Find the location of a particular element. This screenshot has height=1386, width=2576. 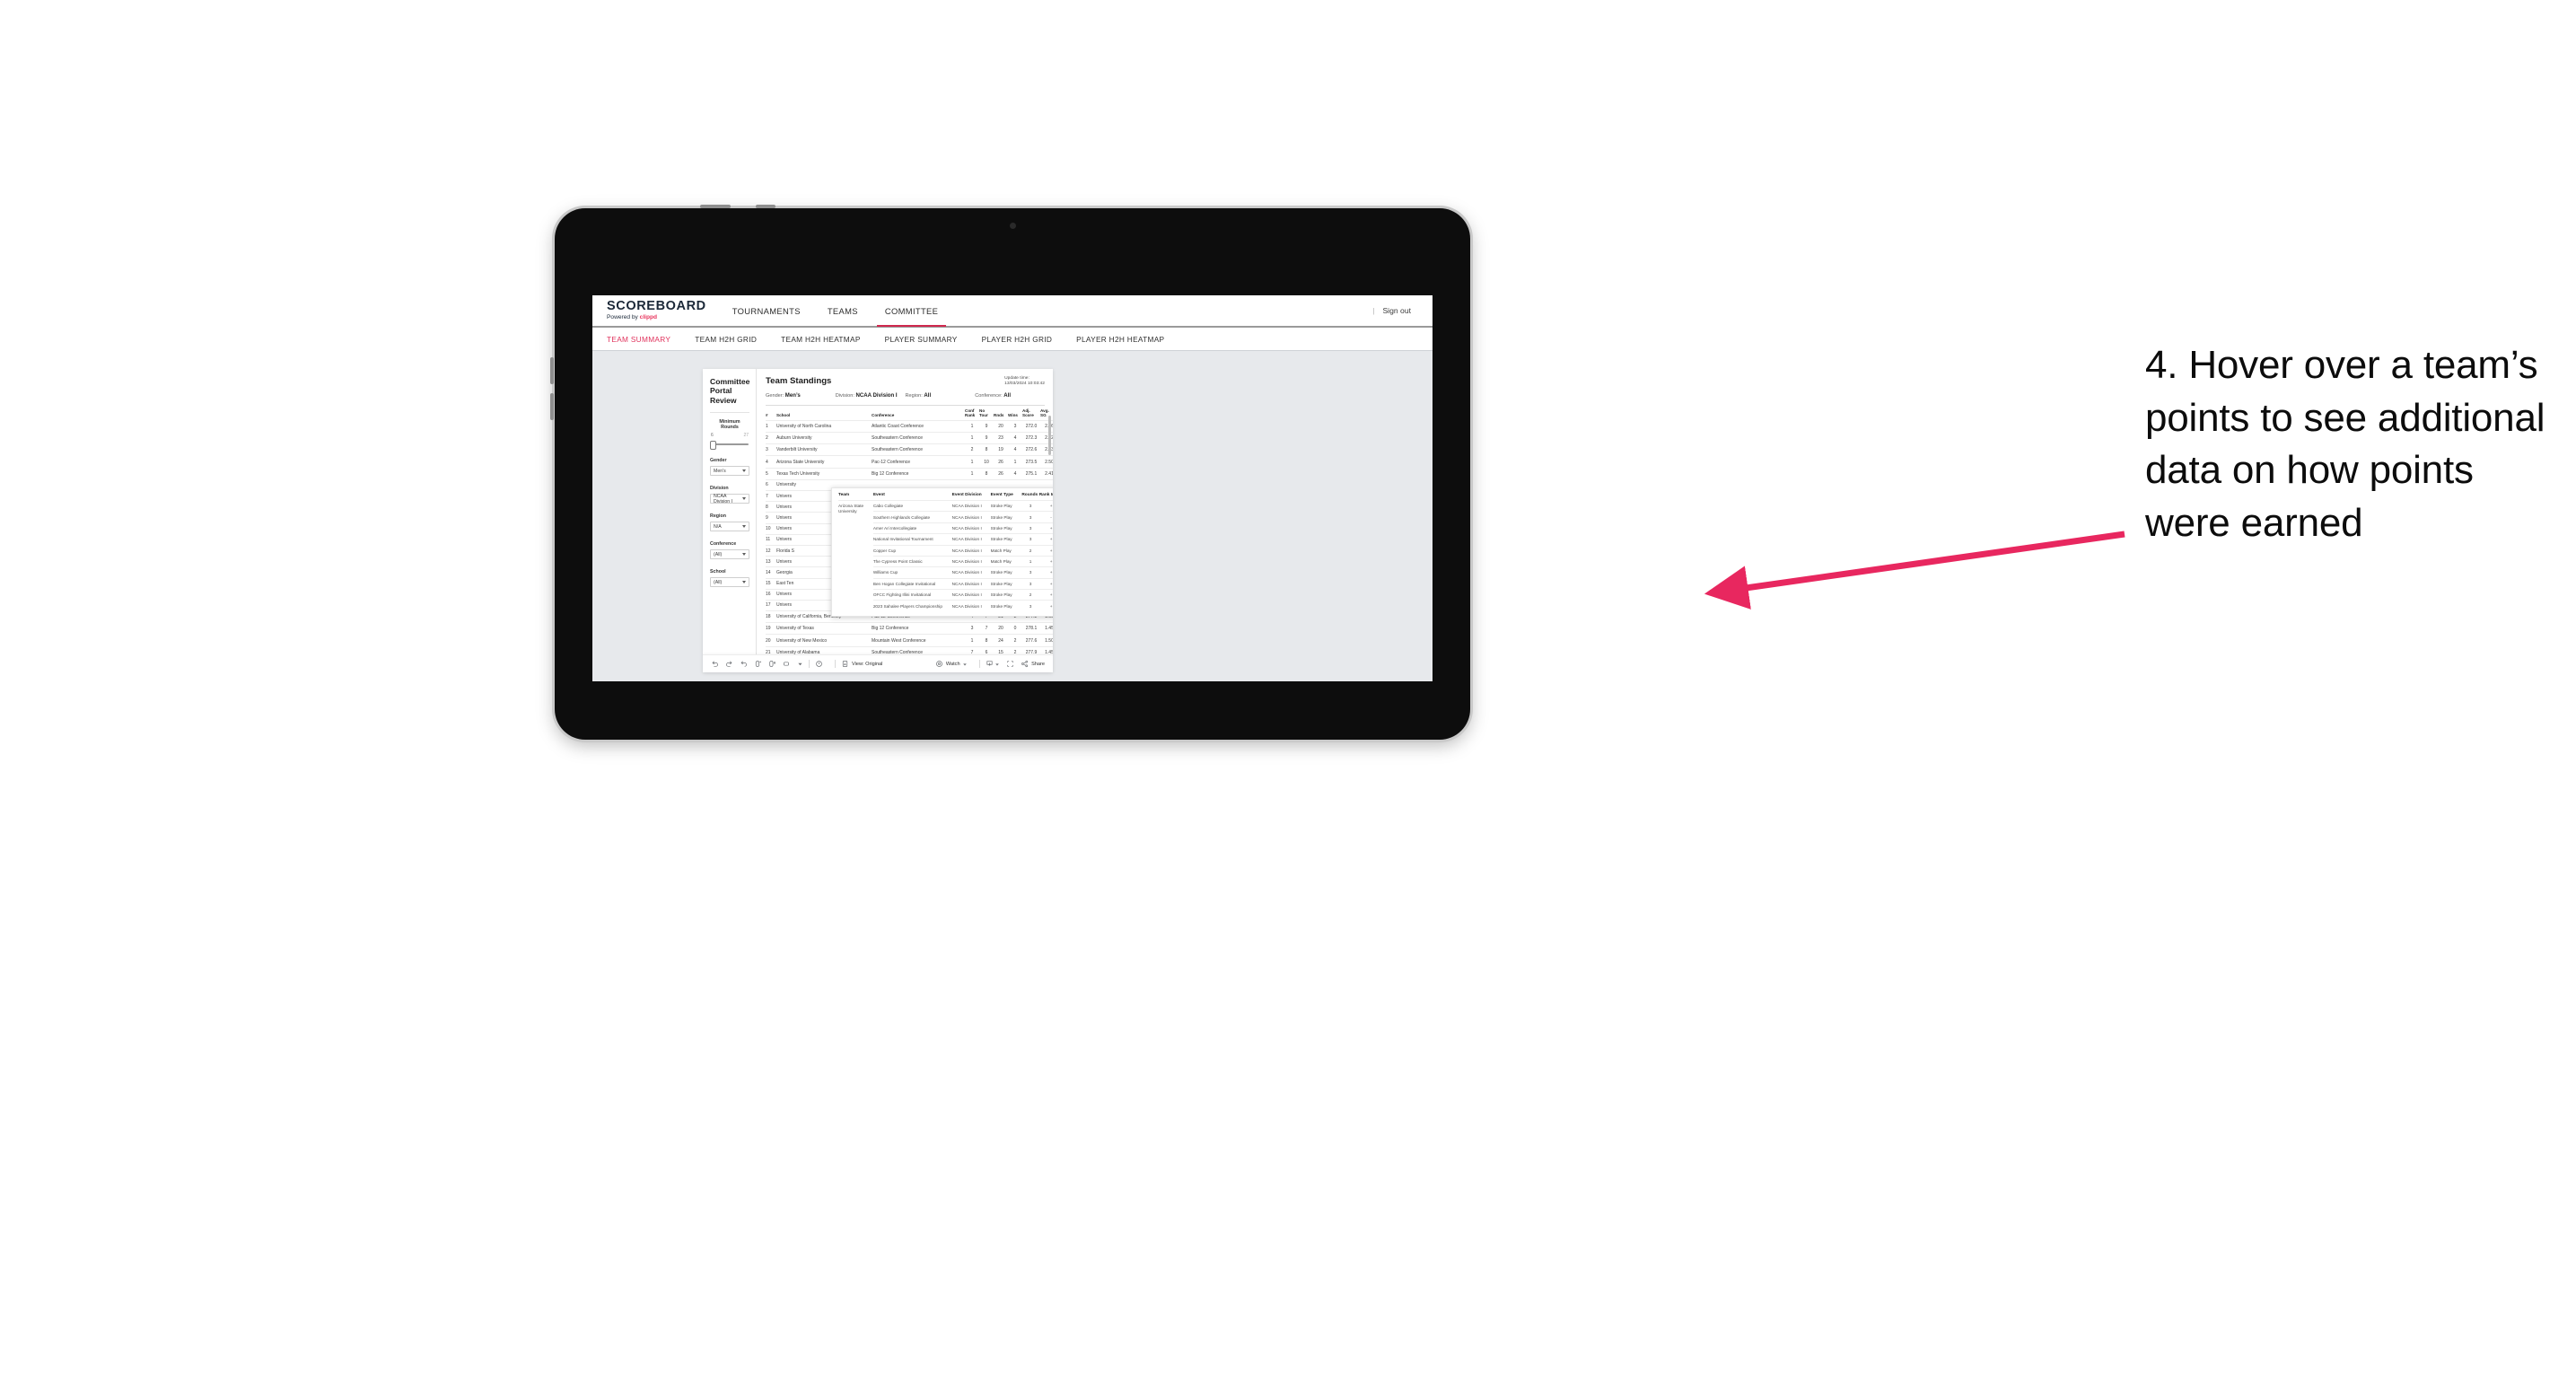

gender-label: Gender is located at coordinates (718, 461).